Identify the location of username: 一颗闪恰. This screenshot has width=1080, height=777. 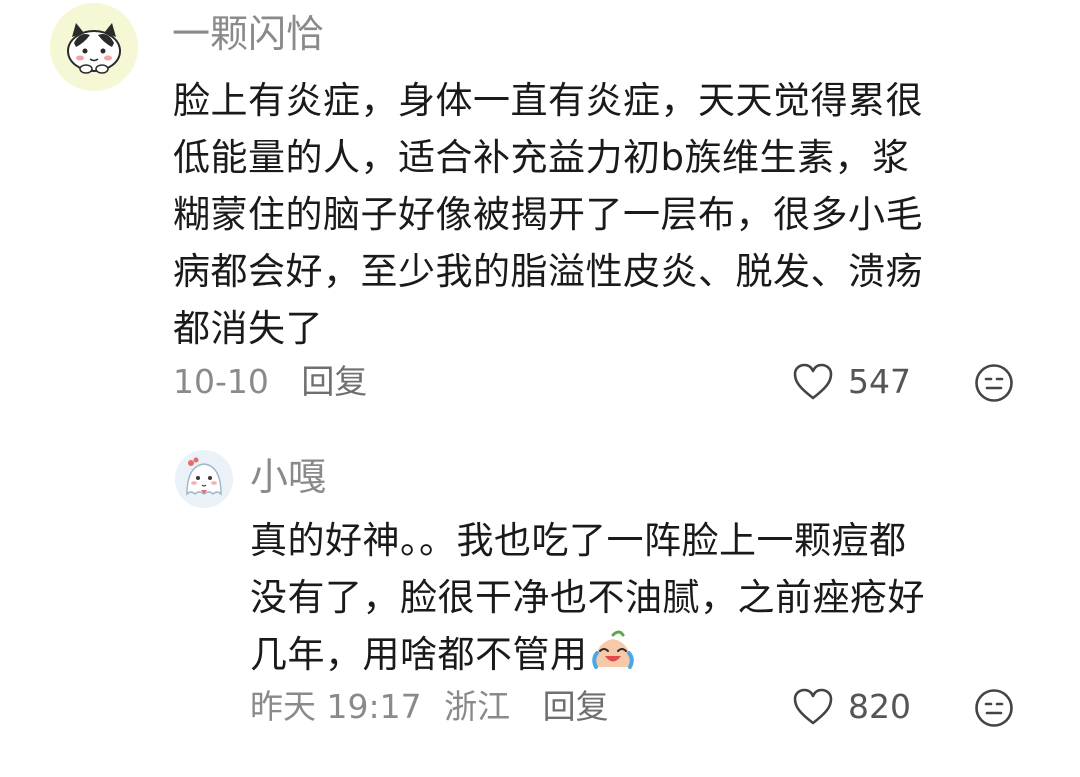
(248, 34).